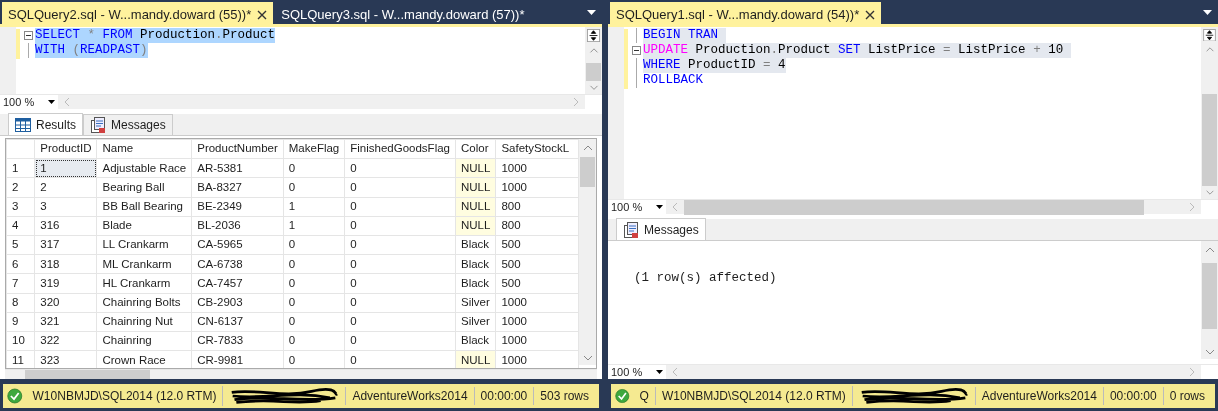  Describe the element at coordinates (65, 264) in the screenshot. I see `table-cell: 318` at that location.